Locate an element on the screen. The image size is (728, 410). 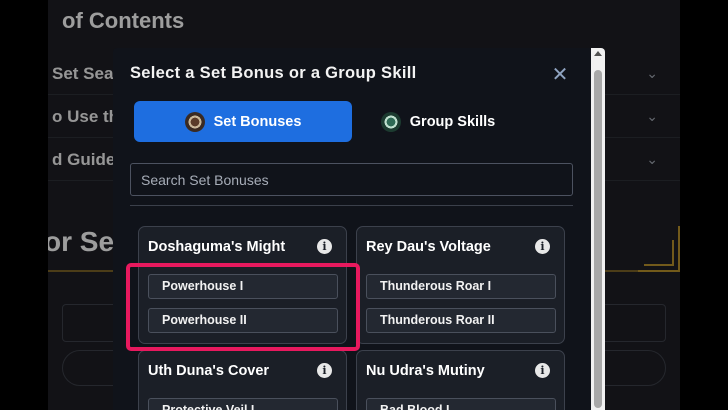
skill-button: Bad Blood I is located at coordinates (461, 404).